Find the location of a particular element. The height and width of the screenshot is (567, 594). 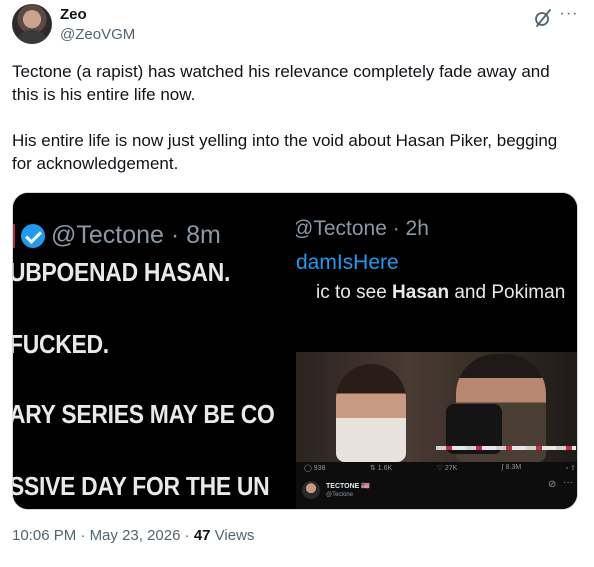

repost-count-embedded: ⇅ 1.6K is located at coordinates (381, 468).